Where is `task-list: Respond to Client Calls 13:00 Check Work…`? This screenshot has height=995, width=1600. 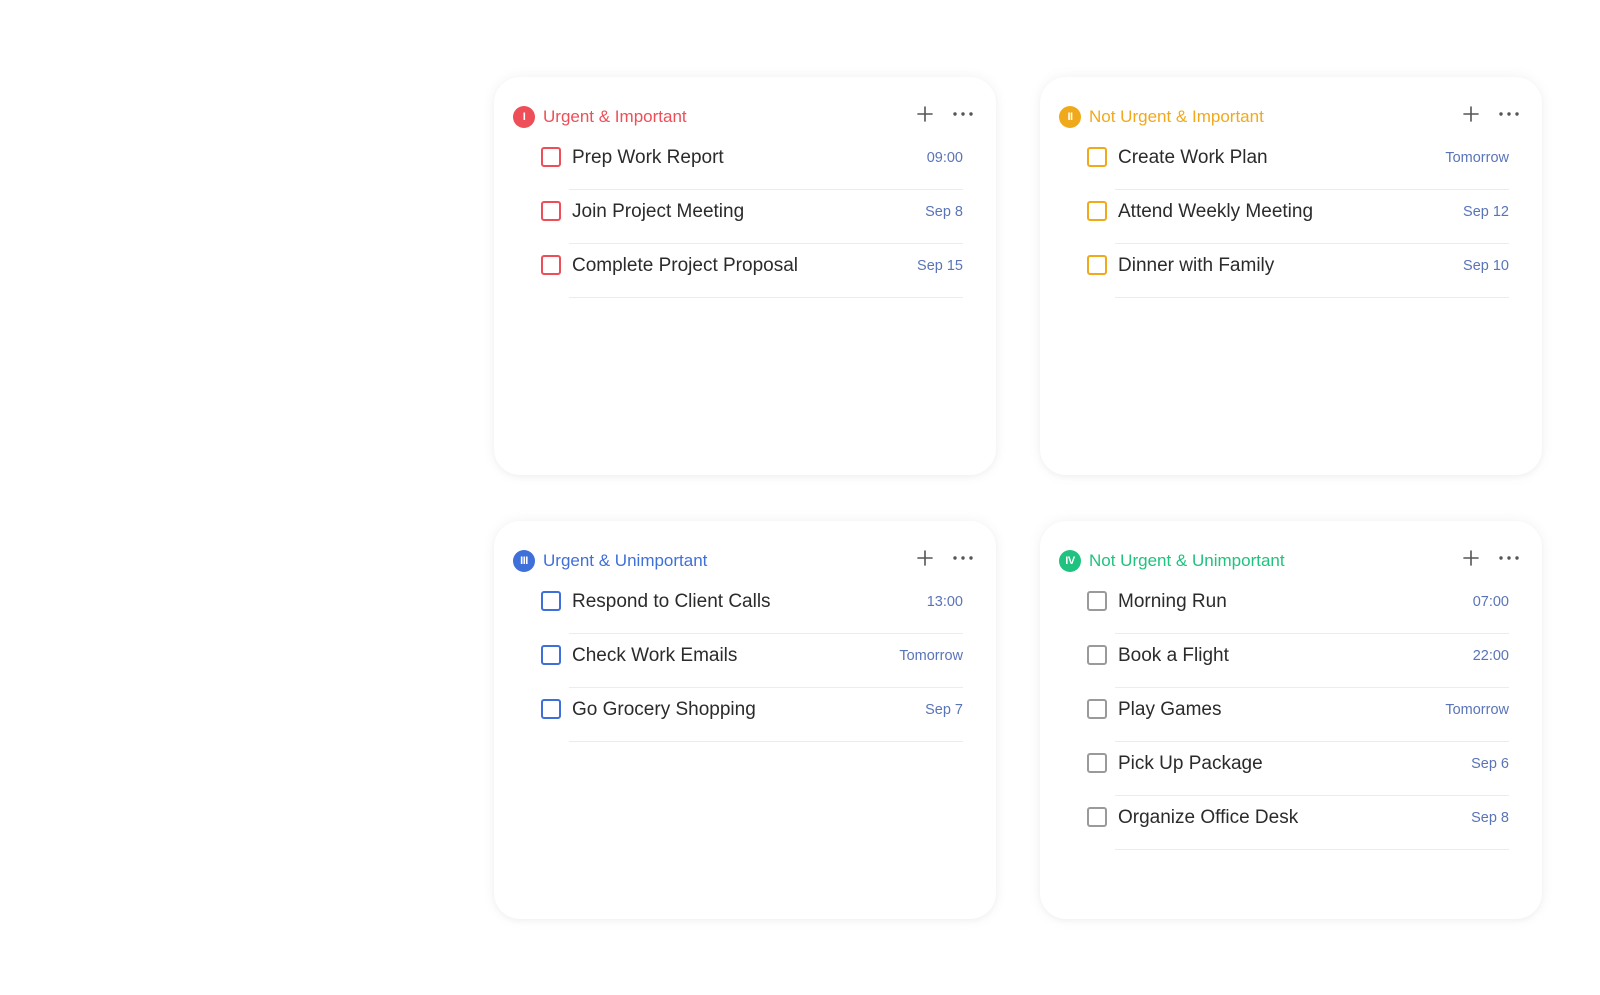 task-list: Respond to Client Calls 13:00 Check Work… is located at coordinates (752, 661).